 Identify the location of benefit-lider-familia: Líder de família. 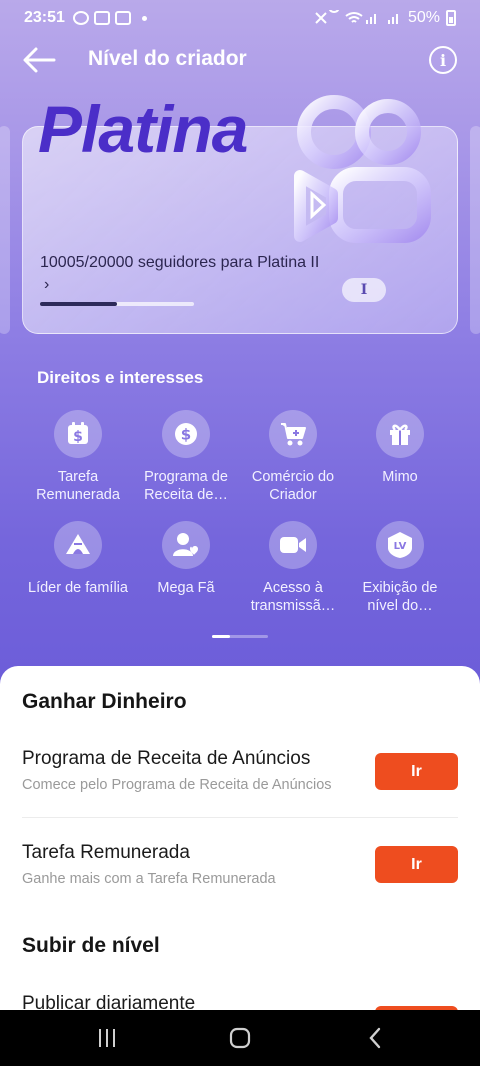
(78, 559).